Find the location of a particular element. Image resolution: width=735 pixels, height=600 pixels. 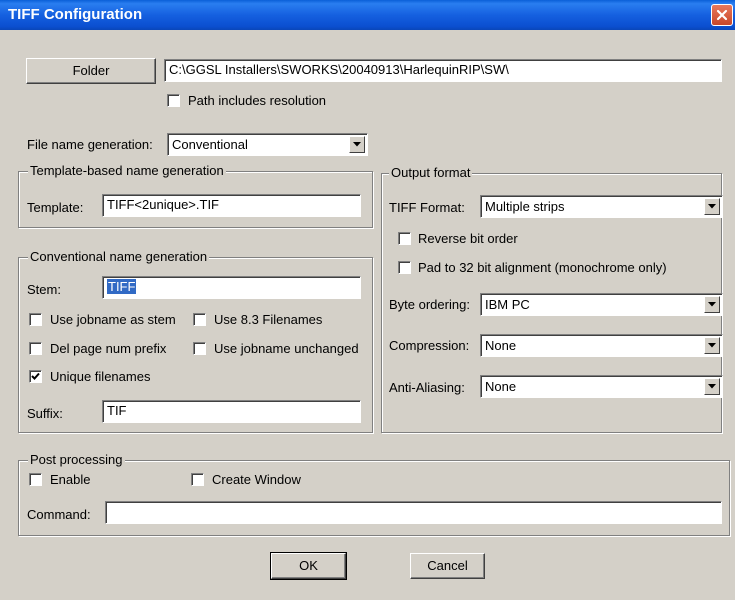

window-title: TIFF Configuration is located at coordinates (75, 14).